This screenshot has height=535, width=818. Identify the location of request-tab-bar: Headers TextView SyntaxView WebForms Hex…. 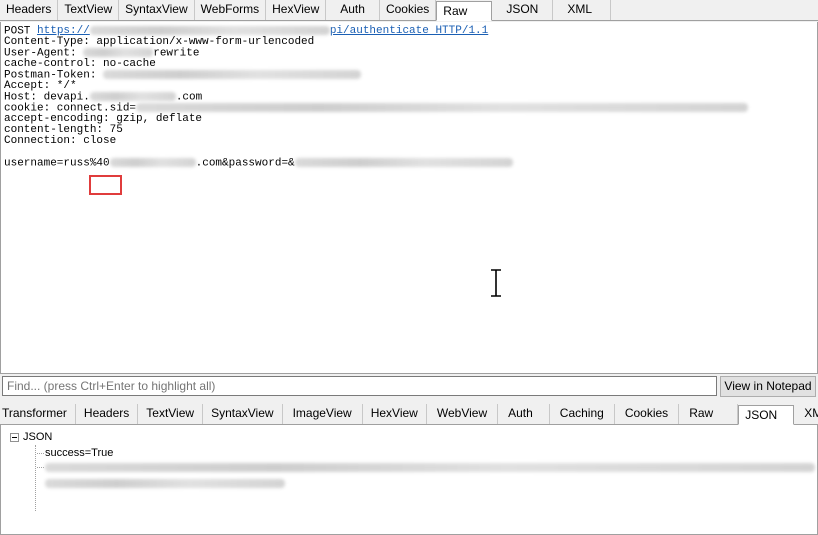
(409, 10).